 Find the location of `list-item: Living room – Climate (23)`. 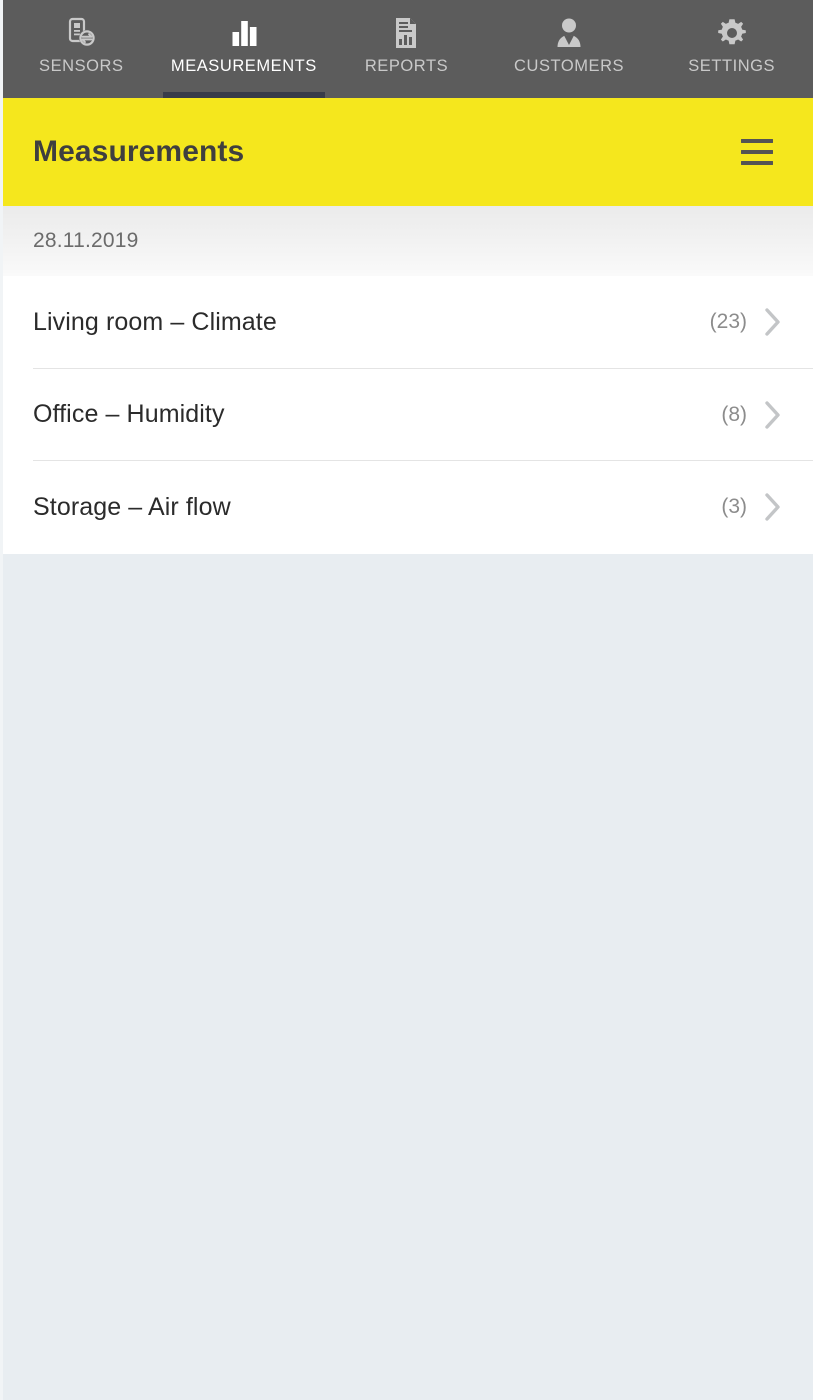

list-item: Living room – Climate (23) is located at coordinates (406, 322).